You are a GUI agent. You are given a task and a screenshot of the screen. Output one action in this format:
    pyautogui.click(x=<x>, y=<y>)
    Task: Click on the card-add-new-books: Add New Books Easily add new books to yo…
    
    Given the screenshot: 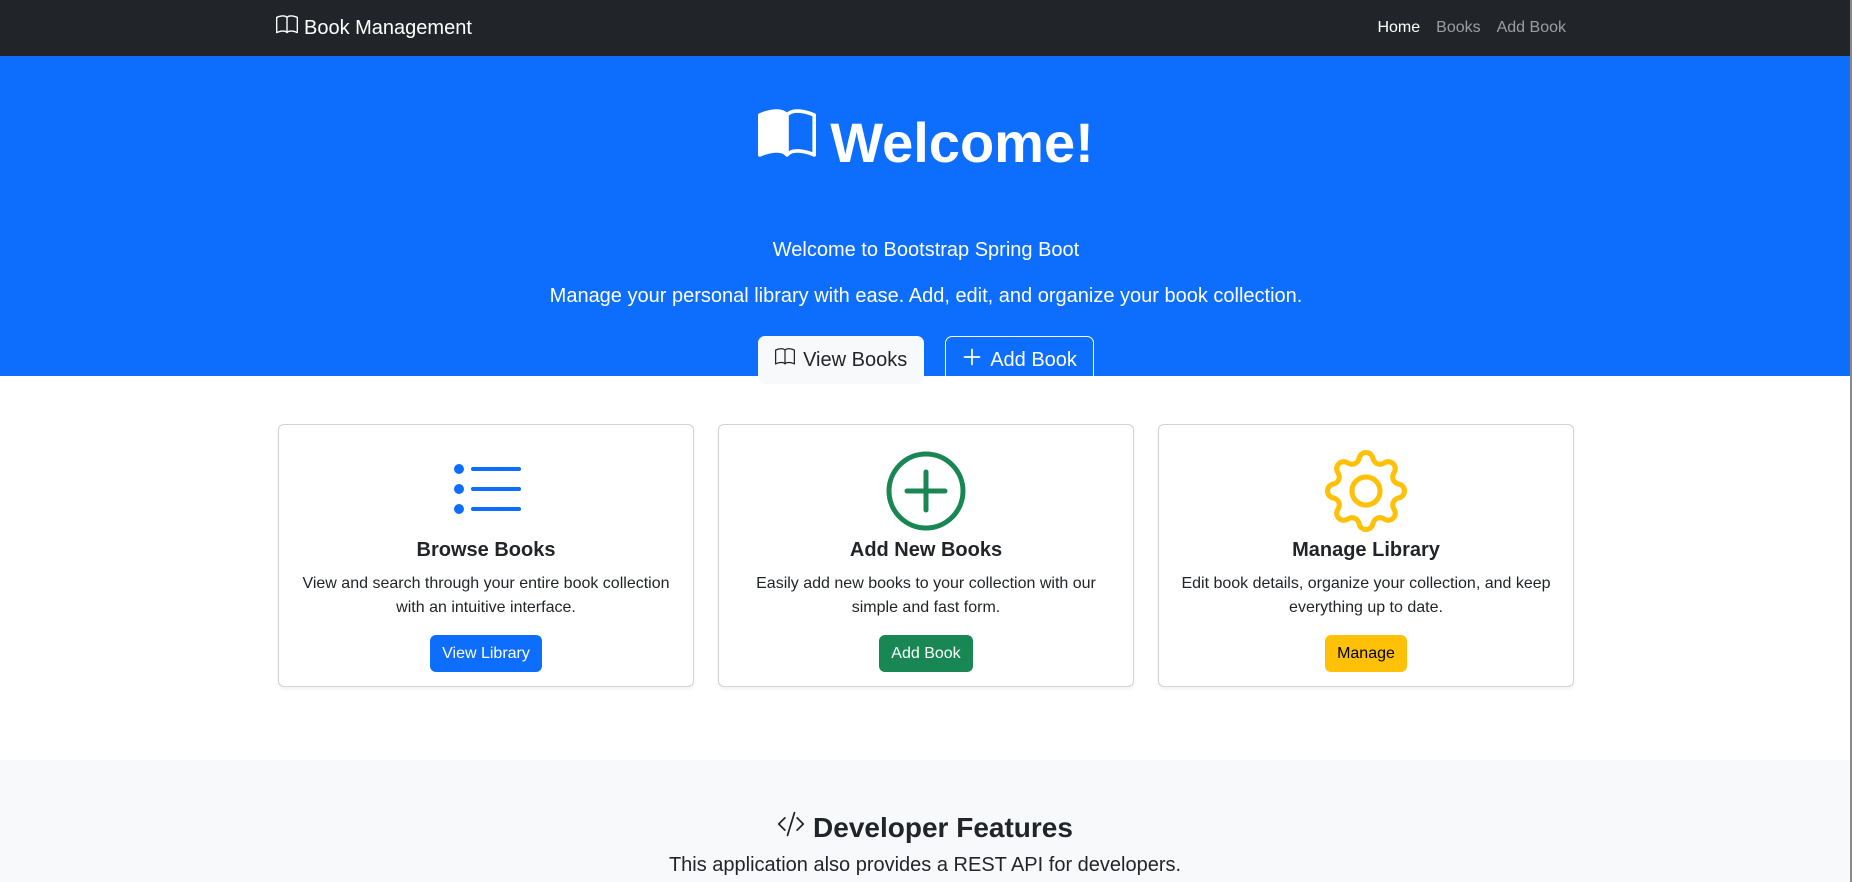 What is the action you would take?
    pyautogui.click(x=926, y=555)
    